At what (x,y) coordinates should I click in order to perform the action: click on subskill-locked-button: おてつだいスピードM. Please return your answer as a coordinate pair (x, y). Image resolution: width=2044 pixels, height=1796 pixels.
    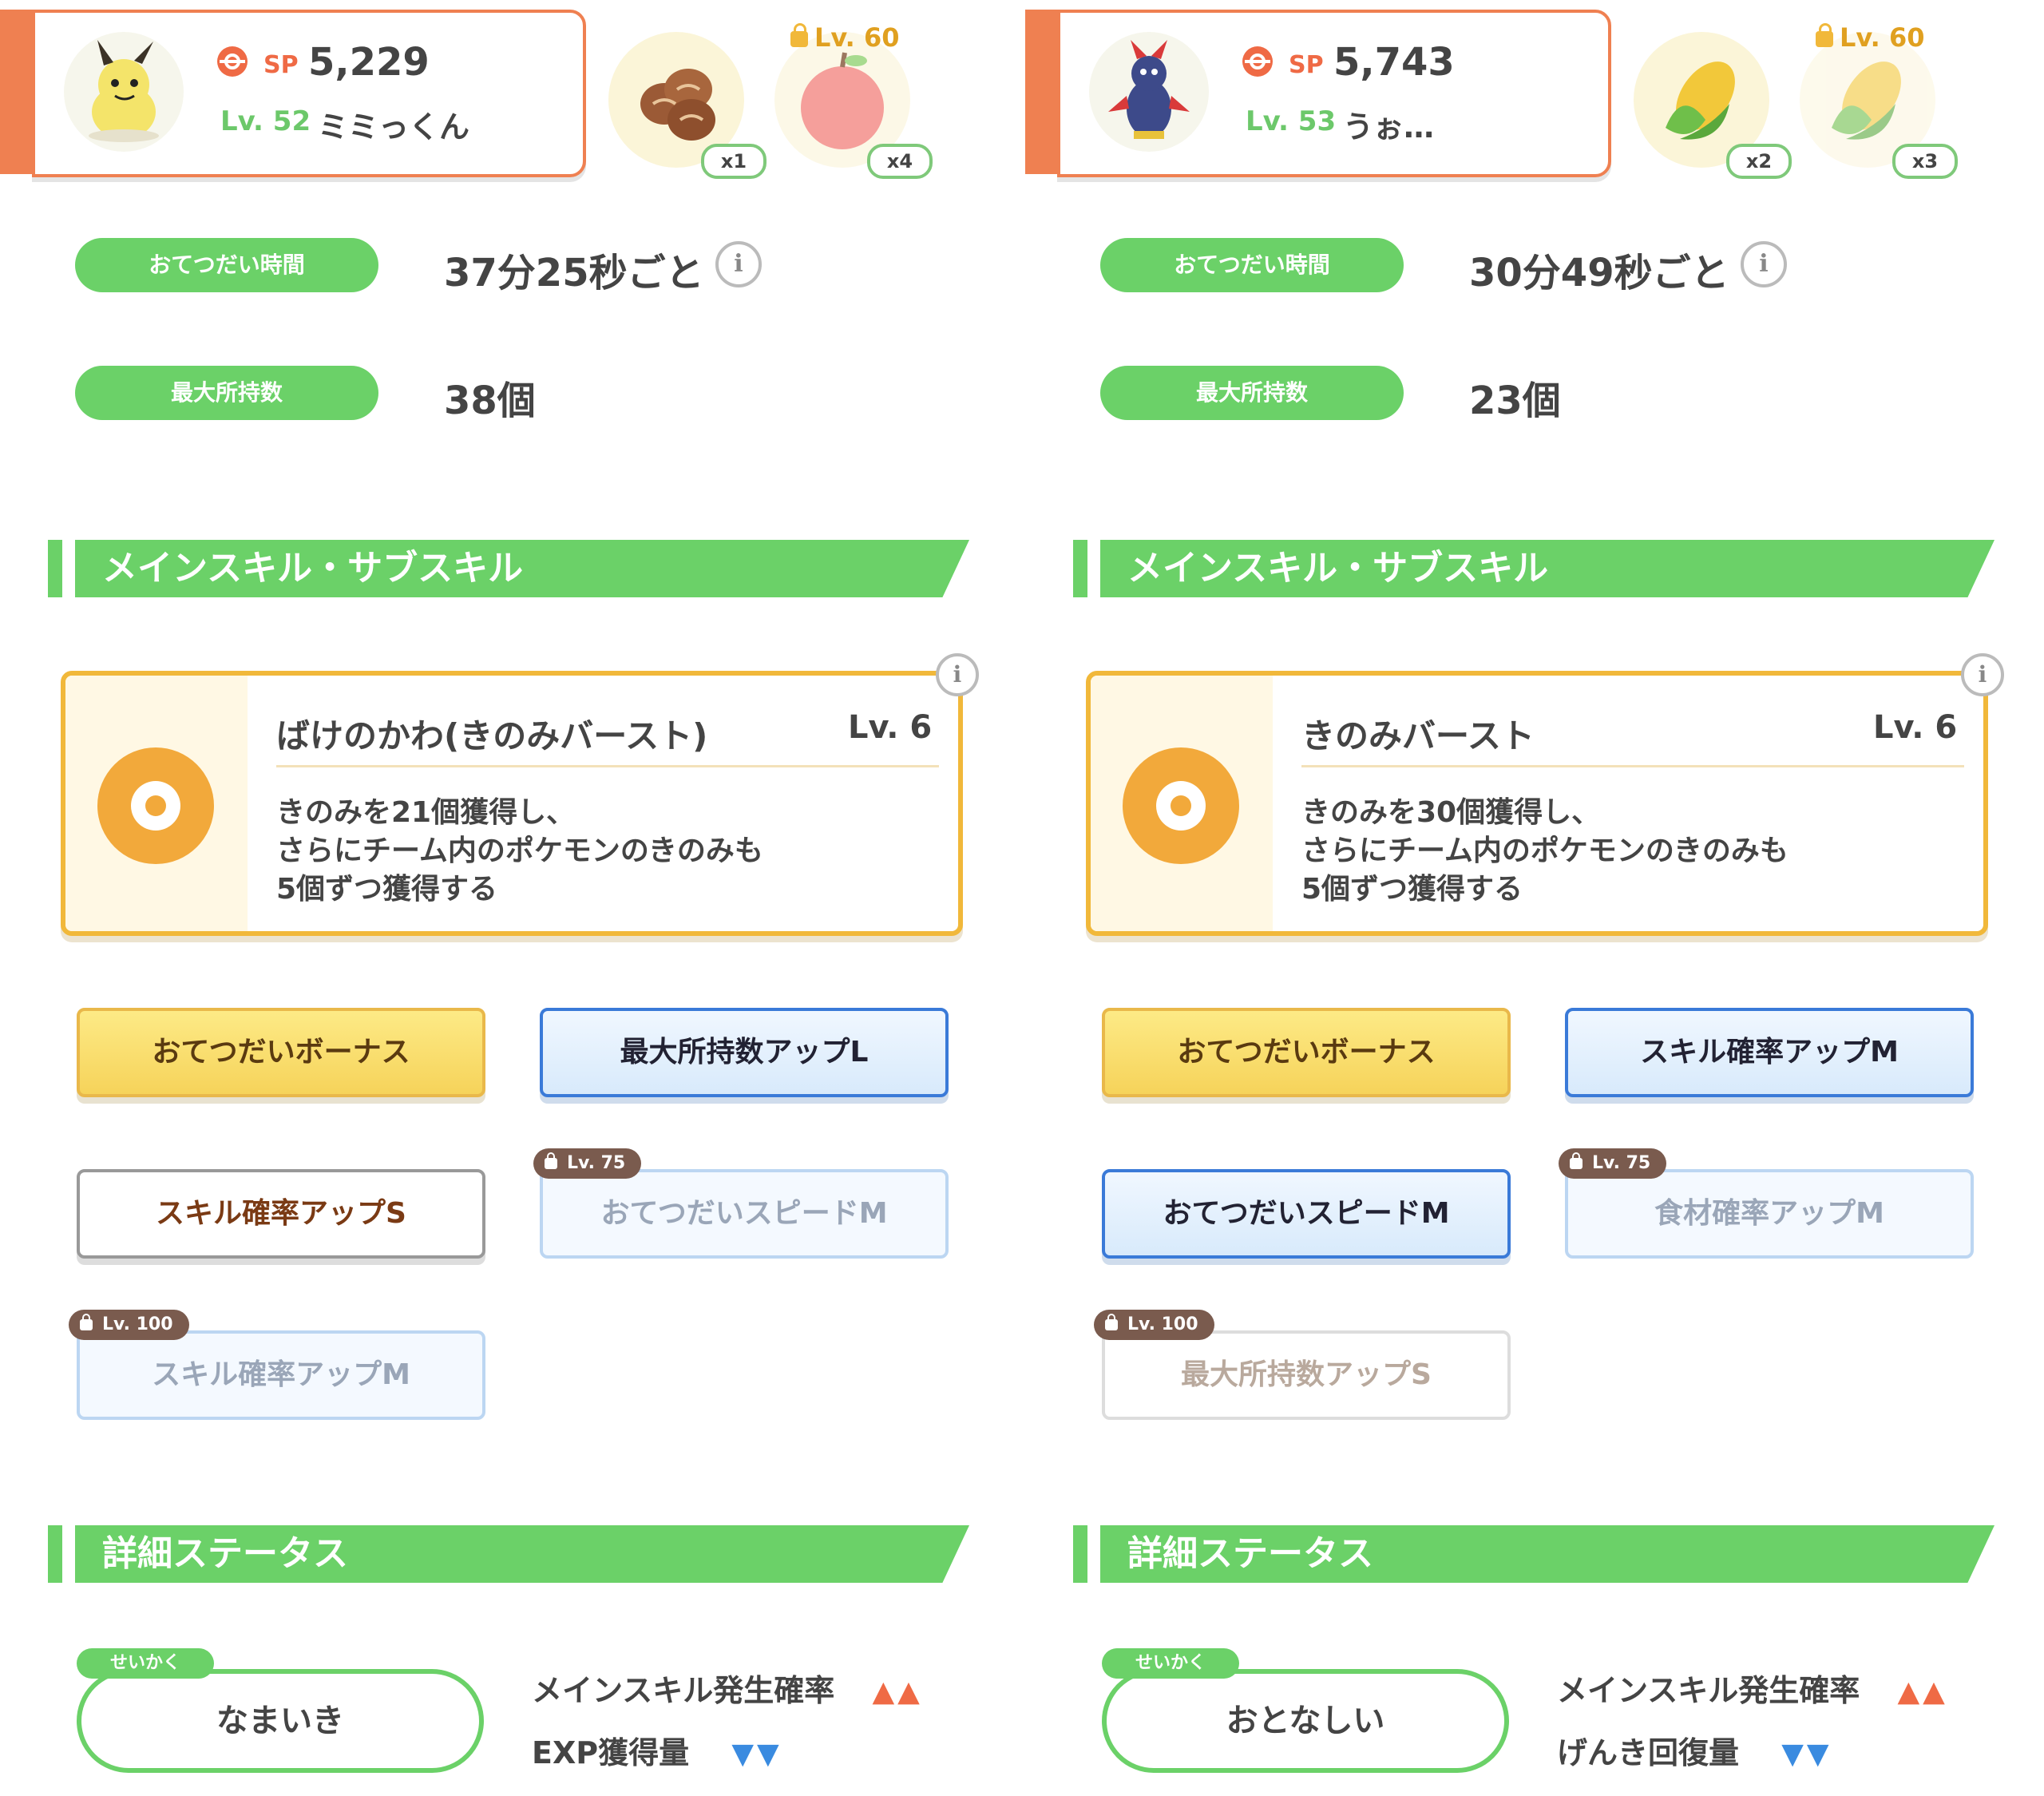
    Looking at the image, I should click on (744, 1214).